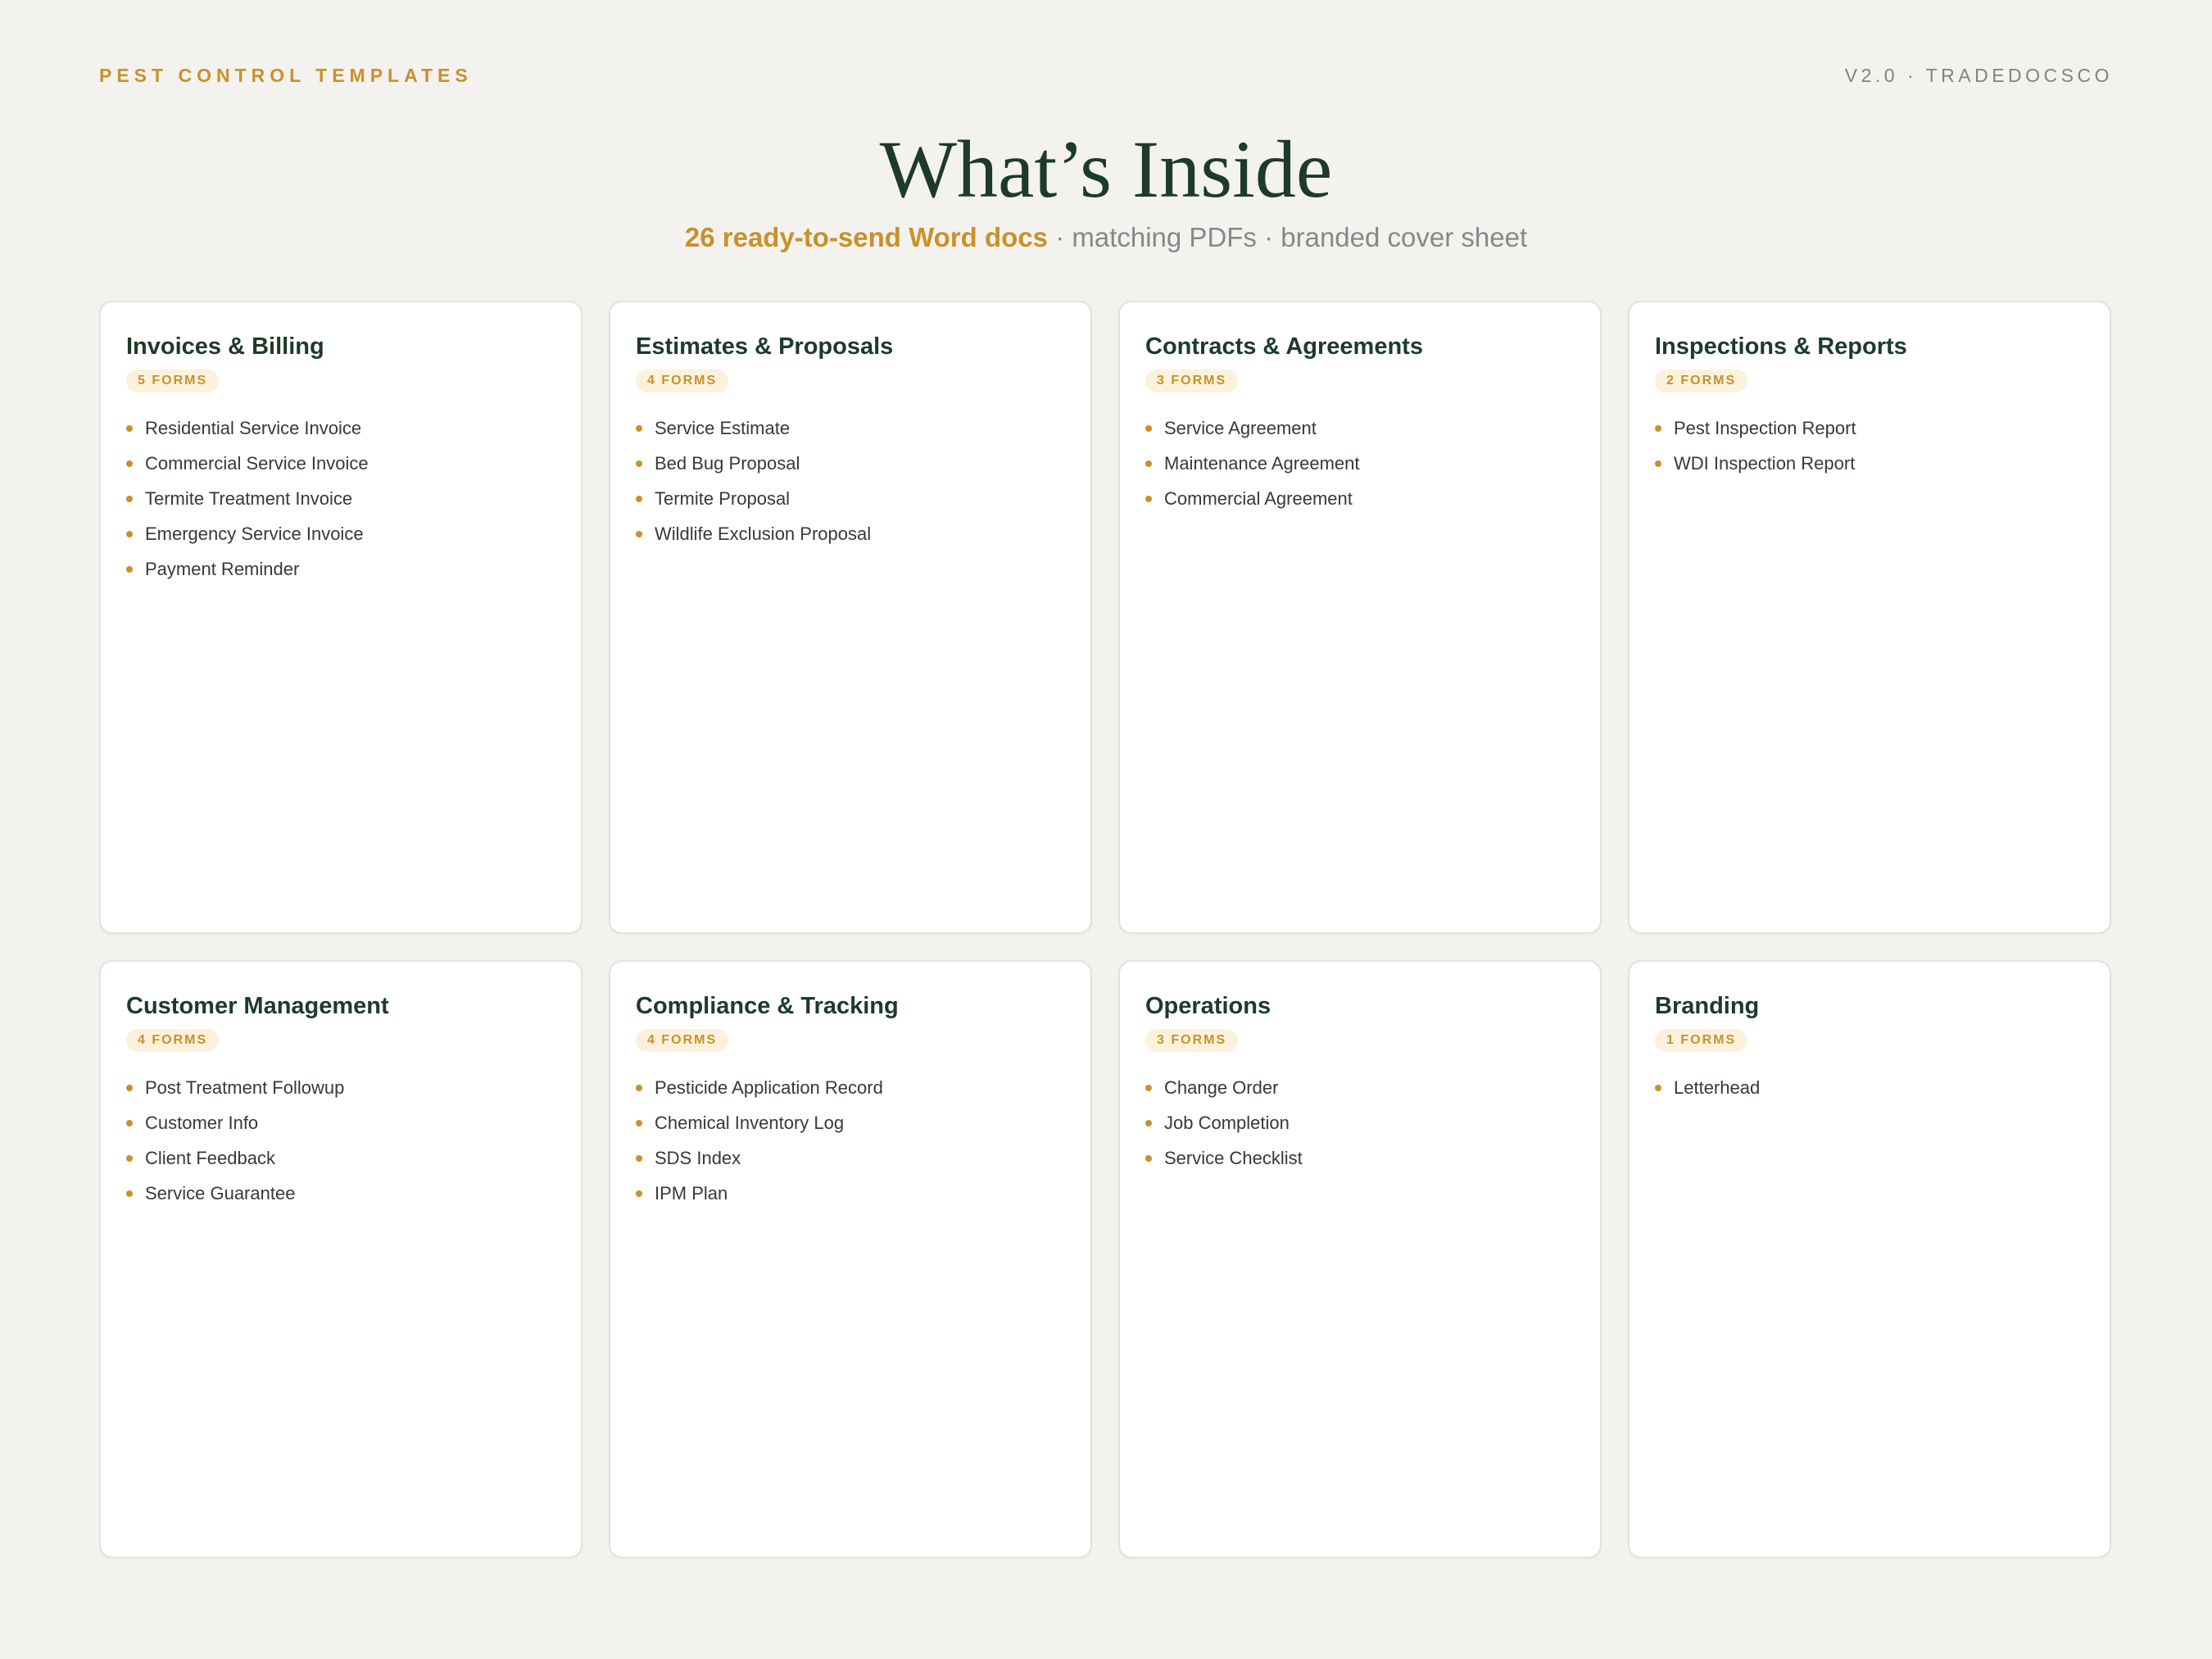  Describe the element at coordinates (1360, 1158) in the screenshot. I see `form-list-item: Service Checklist` at that location.